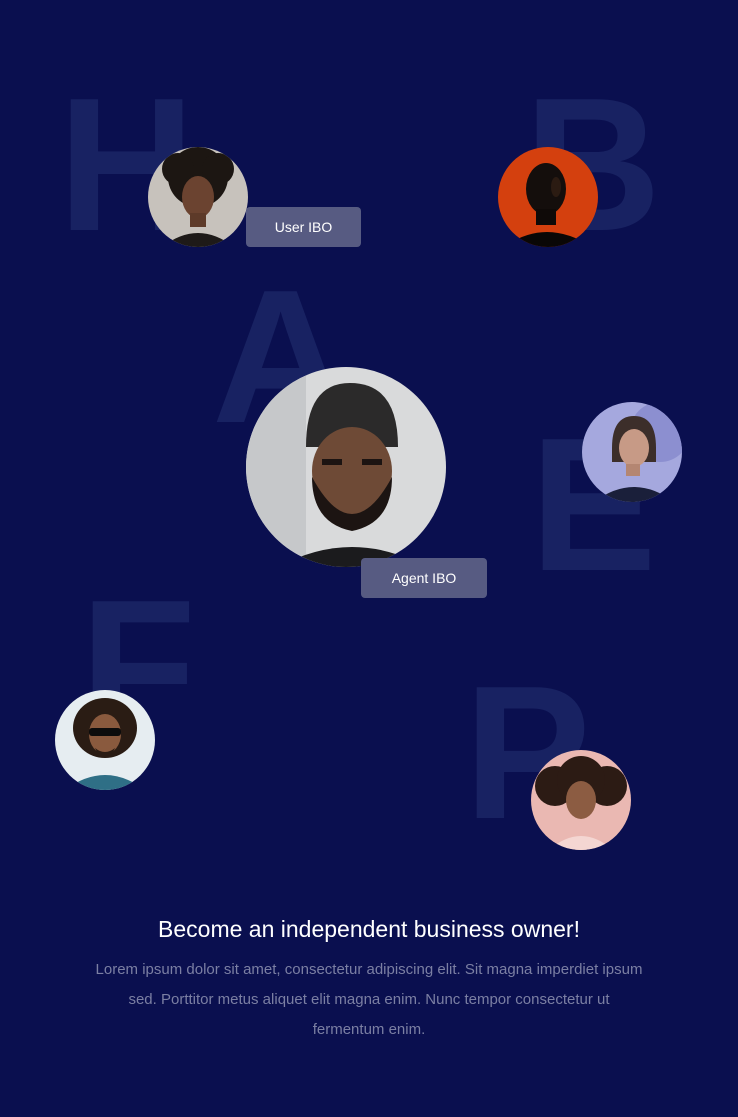  Describe the element at coordinates (581, 800) in the screenshot. I see `avatar-person-woman-pink` at that location.